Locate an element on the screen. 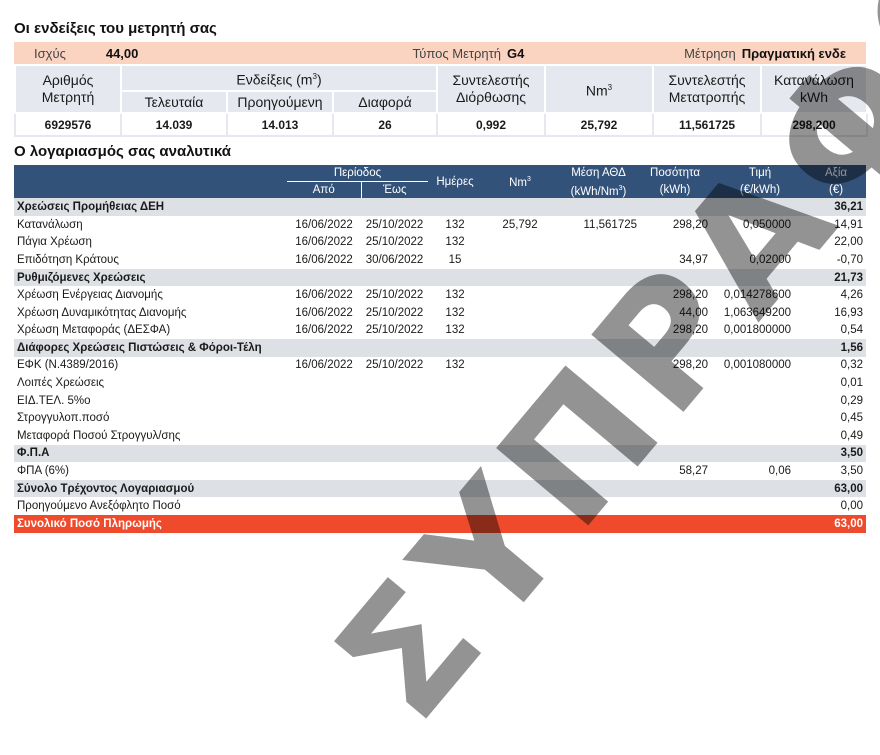 The image size is (880, 755). row-avg: 11,561725 is located at coordinates (610, 224).